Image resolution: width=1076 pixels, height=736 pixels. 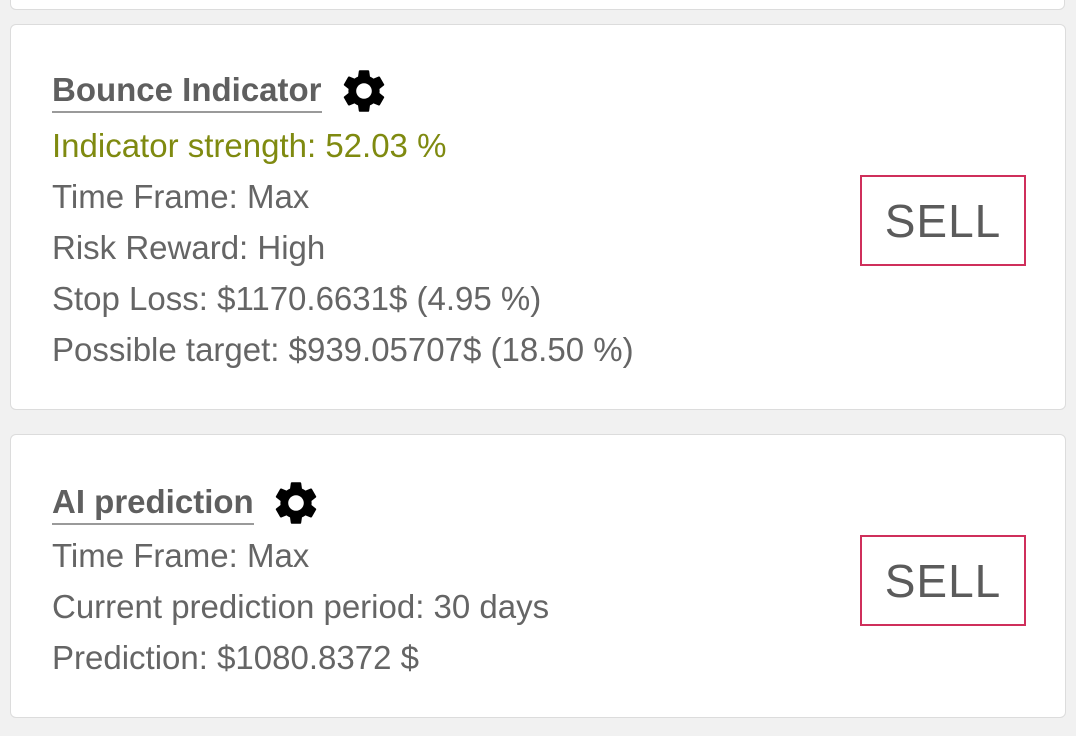 I want to click on ai-prediction-title: AI prediction, so click(x=153, y=503).